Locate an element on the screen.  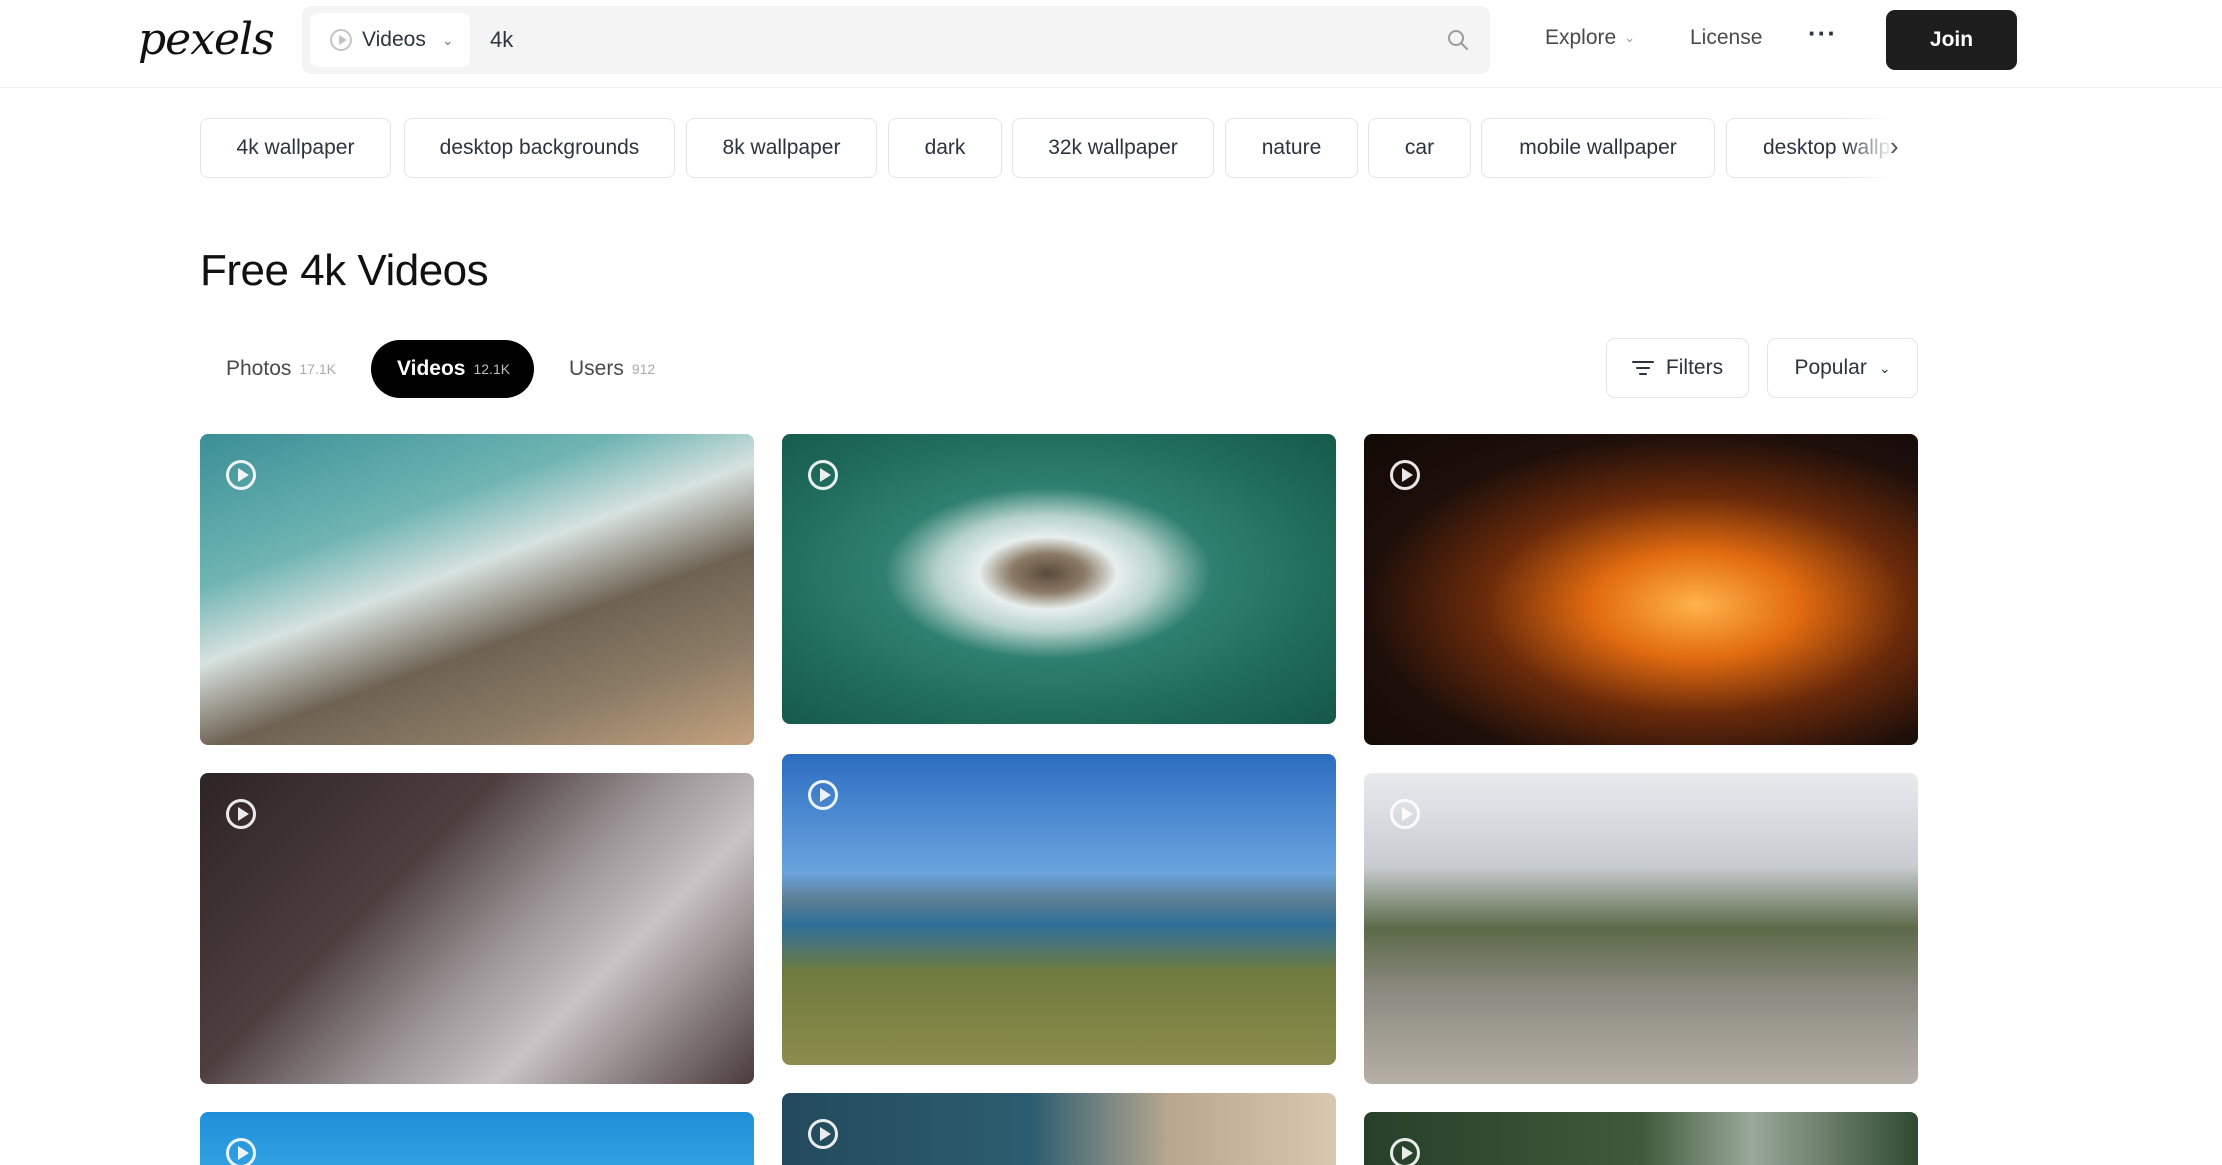
related-chip: 4k wallpaper is located at coordinates (295, 148).